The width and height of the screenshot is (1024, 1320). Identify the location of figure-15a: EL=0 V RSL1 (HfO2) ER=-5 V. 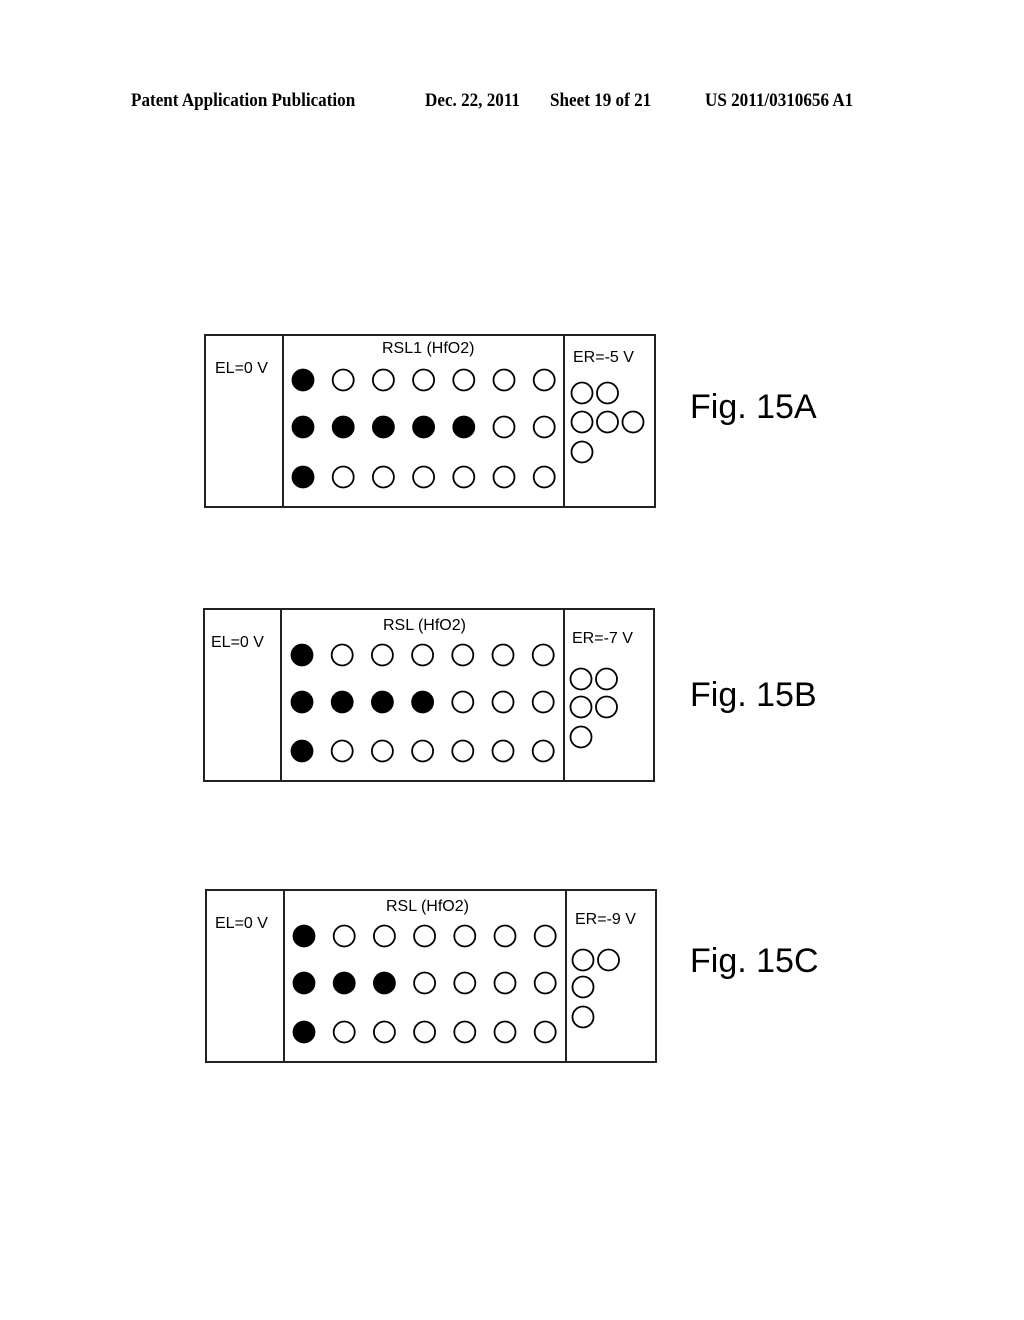
(430, 421).